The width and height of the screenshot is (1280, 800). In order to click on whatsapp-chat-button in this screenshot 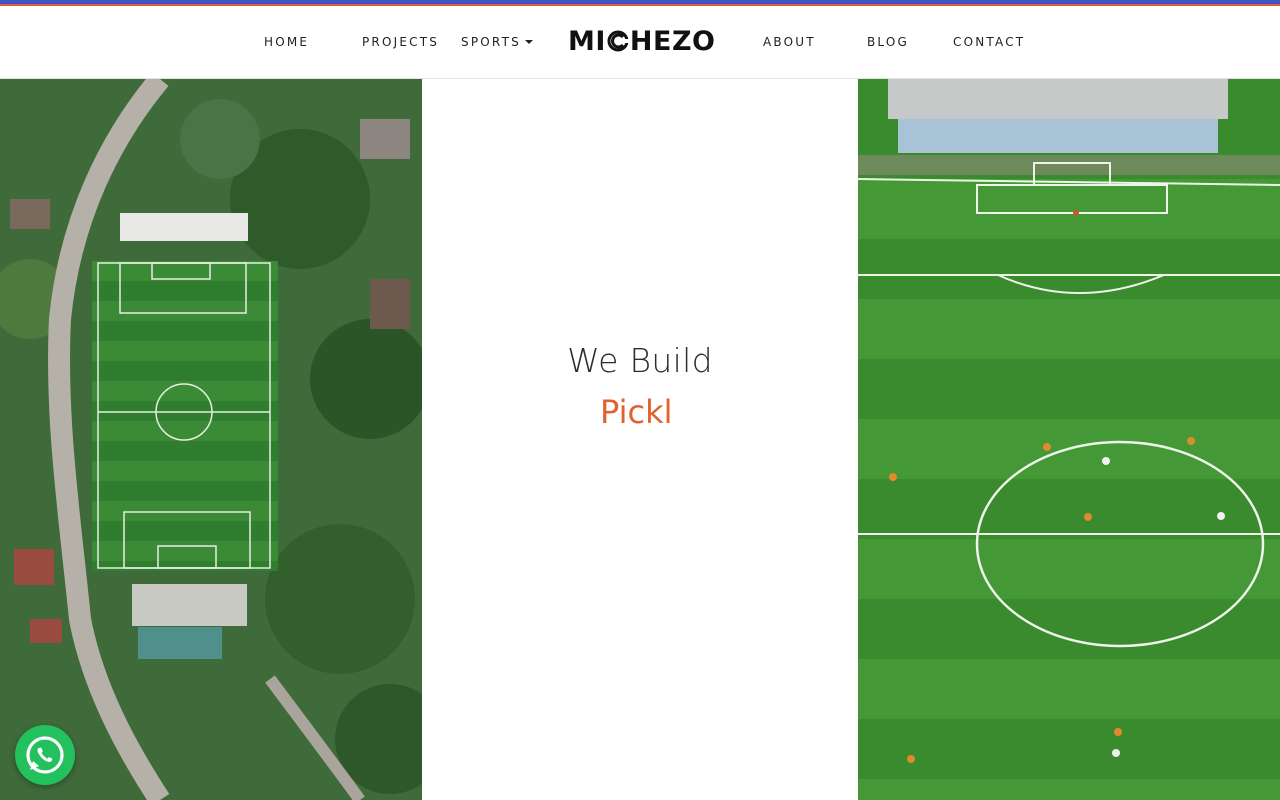, I will do `click(45, 755)`.